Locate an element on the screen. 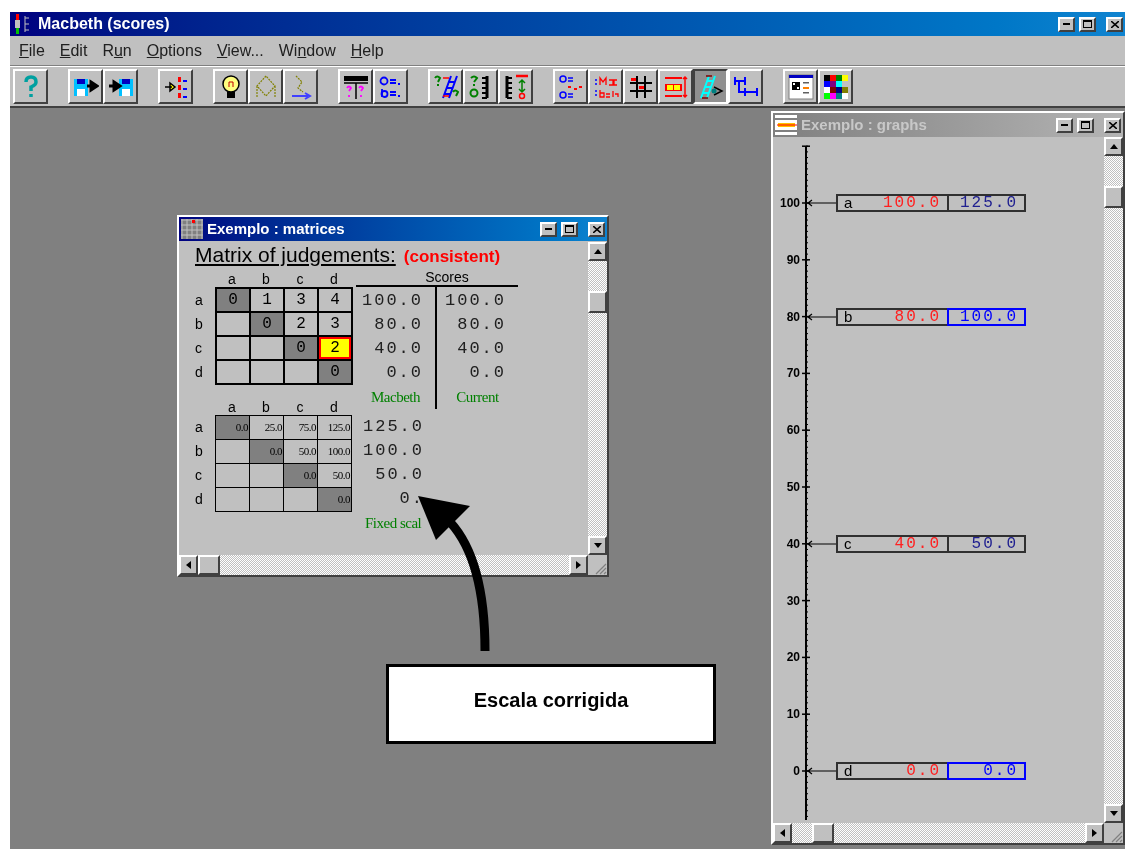 The height and width of the screenshot is (849, 1125). matrix-cell: 25.0 is located at coordinates (266, 427).